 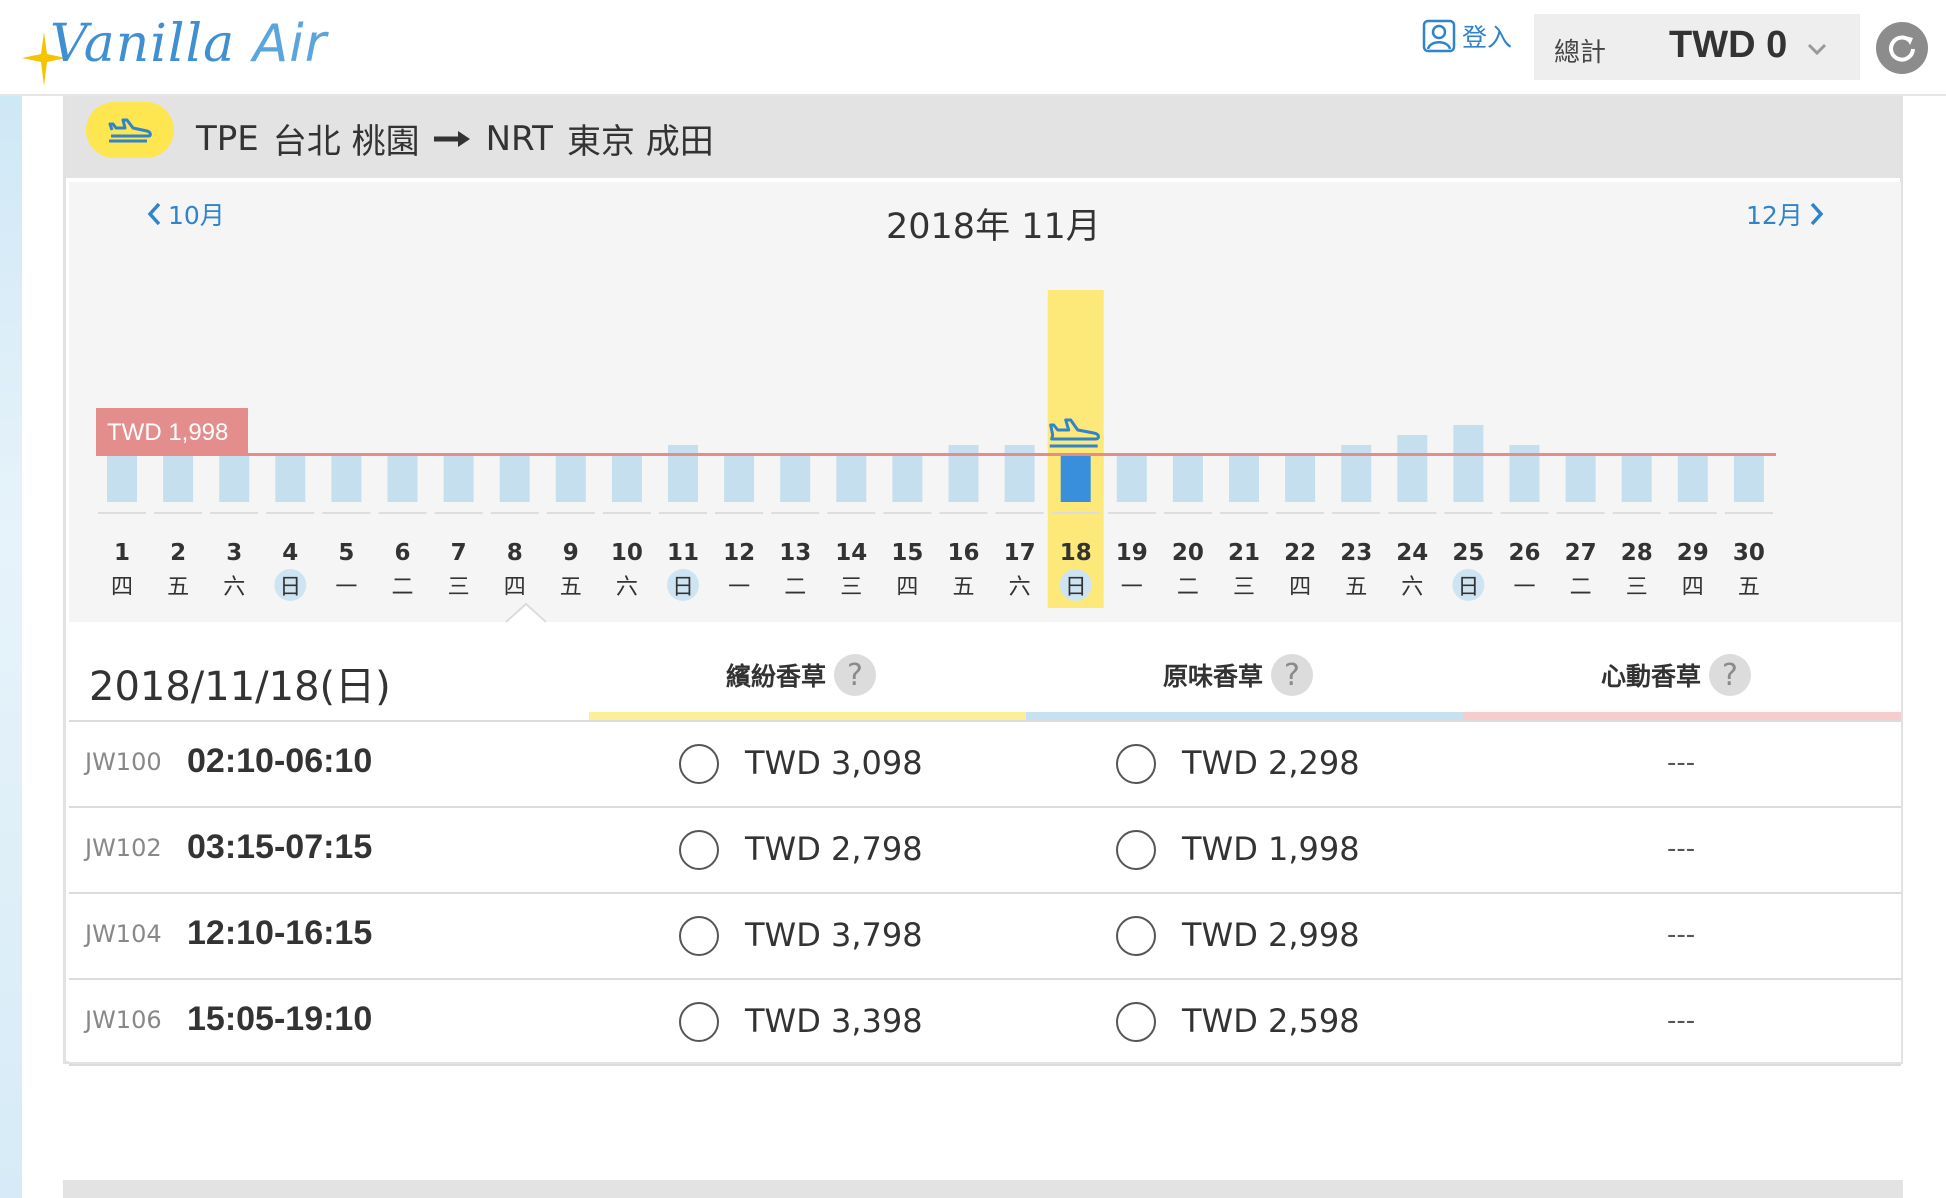 What do you see at coordinates (154, 214) in the screenshot?
I see `chevron-left-icon` at bounding box center [154, 214].